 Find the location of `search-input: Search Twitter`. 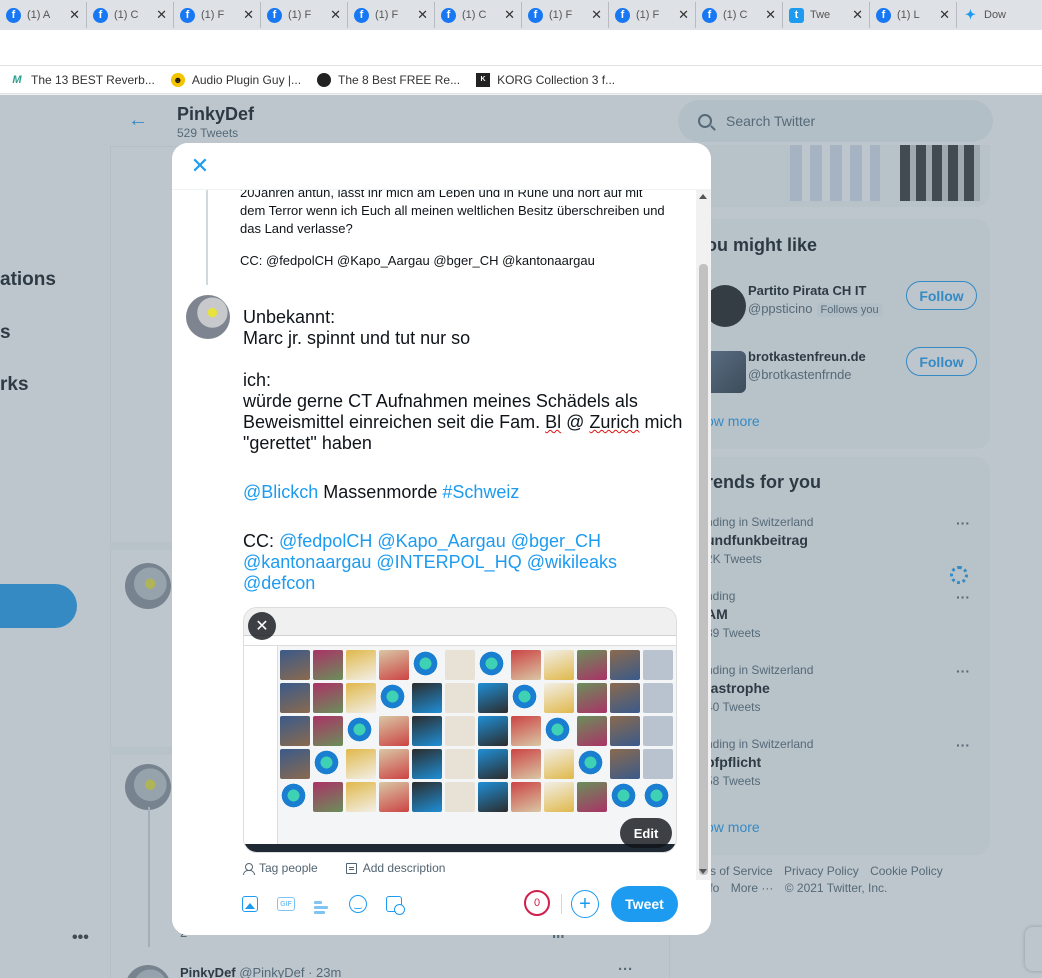

search-input: Search Twitter is located at coordinates (770, 121).